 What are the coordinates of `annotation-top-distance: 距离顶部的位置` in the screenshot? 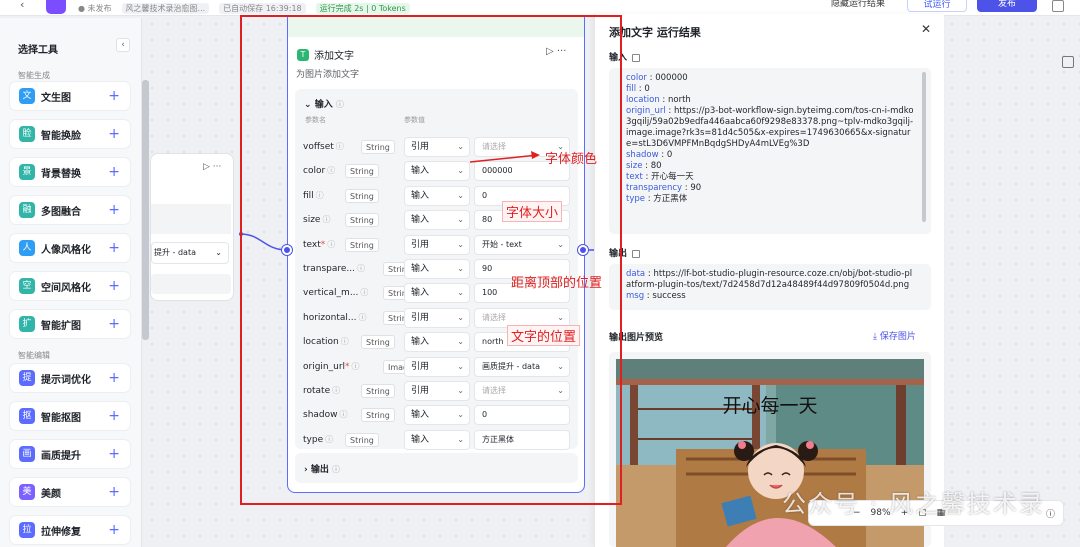 It's located at (557, 283).